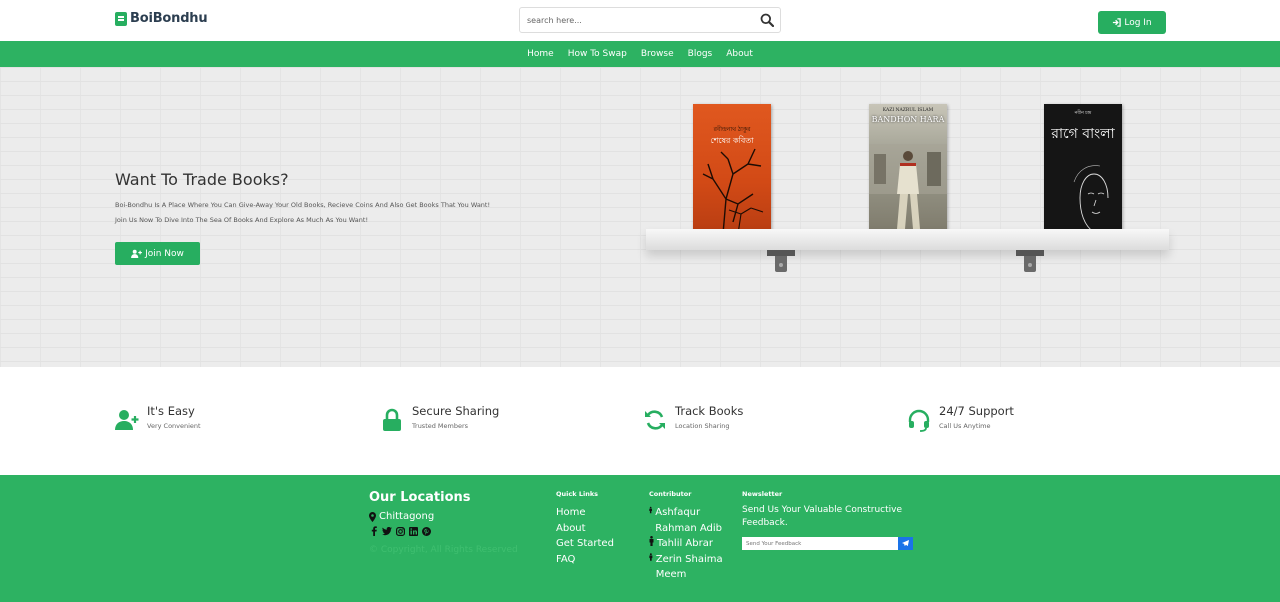  I want to click on book-cover-rage-bangla: নবীন চন্দ্র রাগে বাংলা, so click(1083, 169).